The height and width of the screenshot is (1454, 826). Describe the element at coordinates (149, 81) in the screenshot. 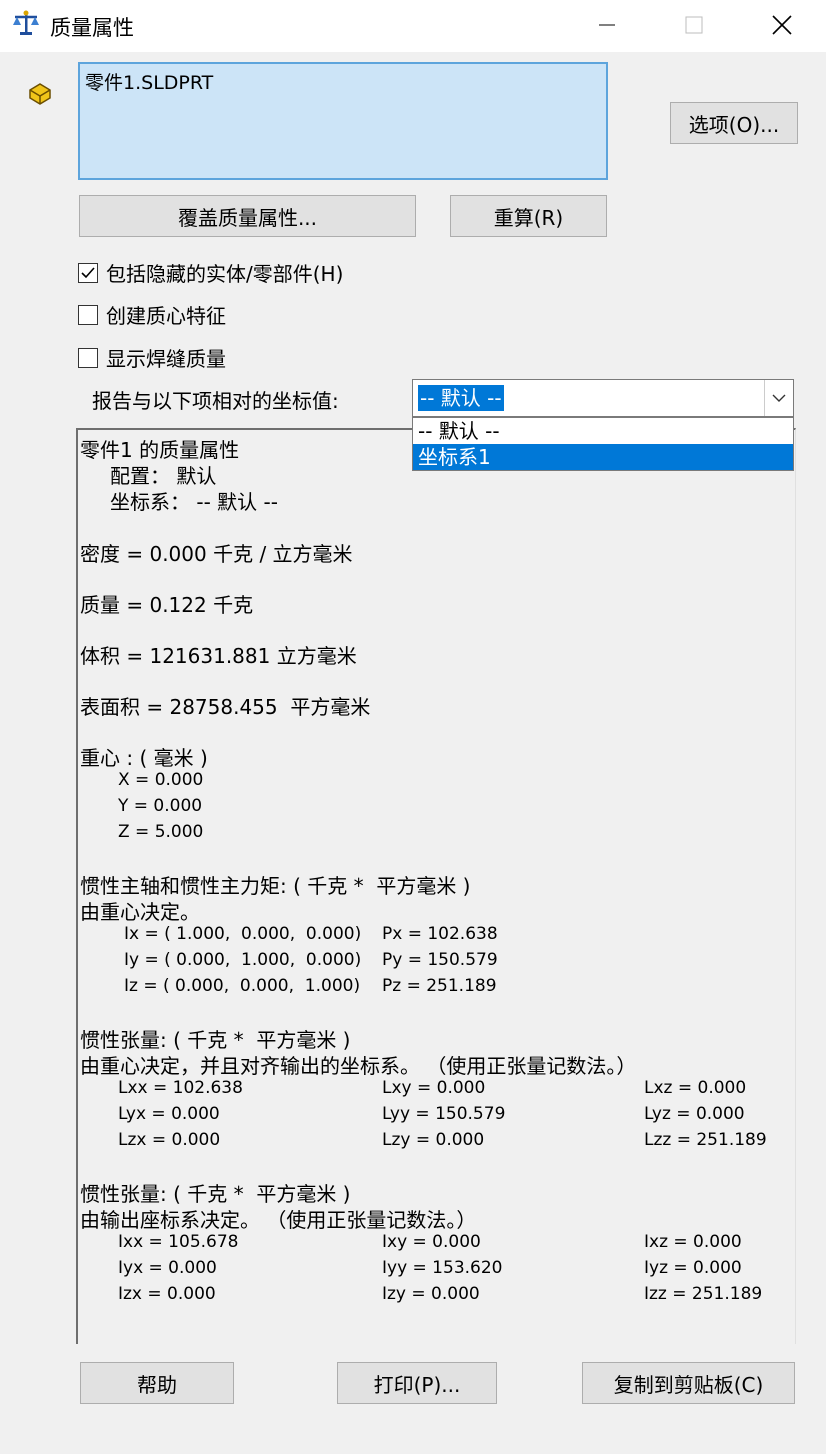

I see `list-item: 零件1.SLDPRT` at that location.